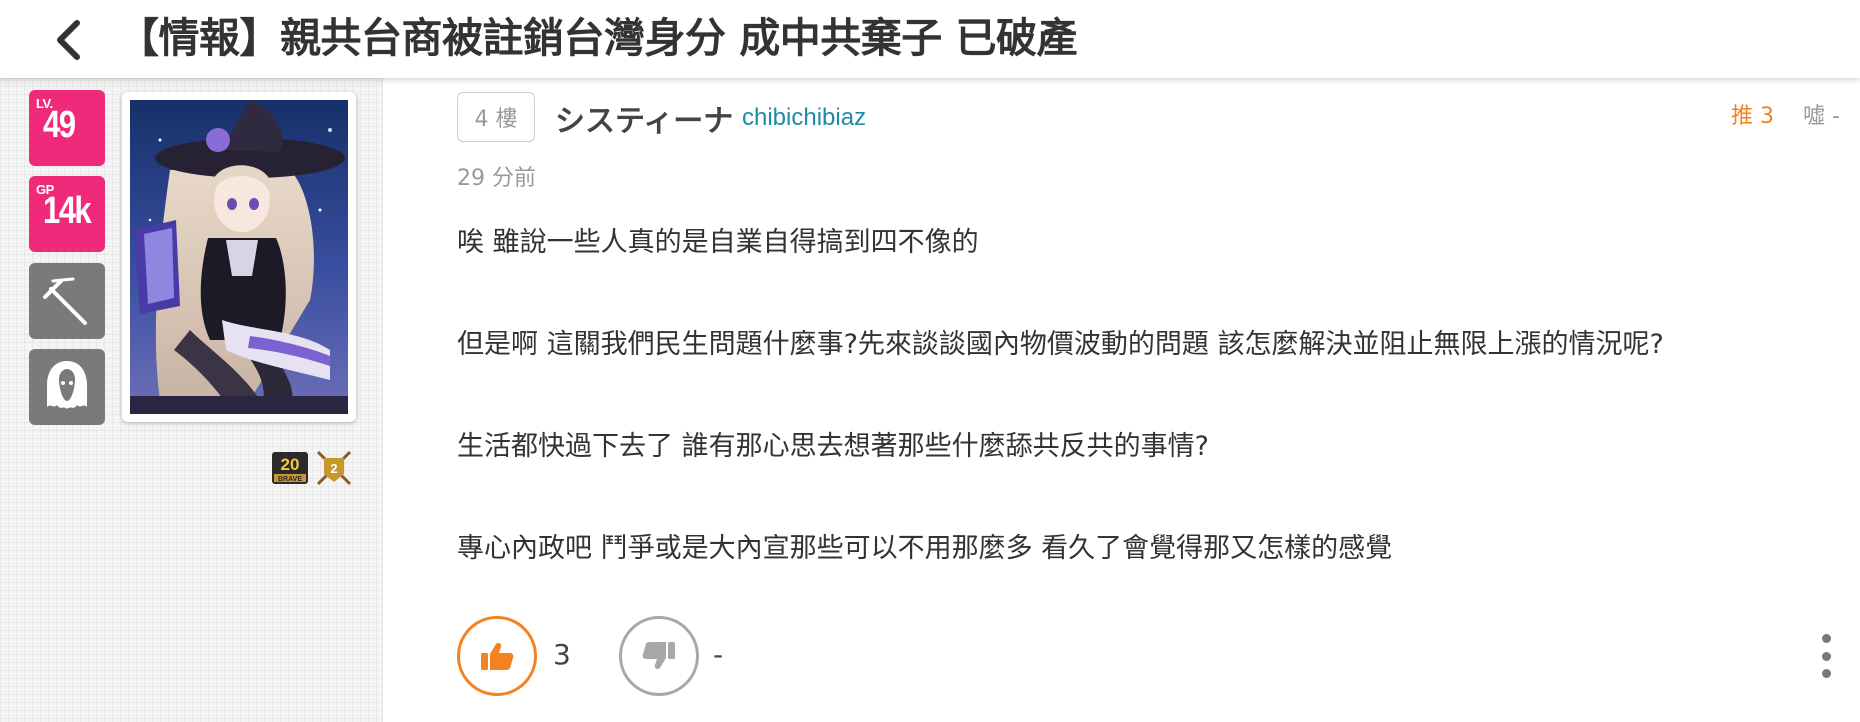 Image resolution: width=1860 pixels, height=722 pixels. Describe the element at coordinates (1821, 114) in the screenshot. I see `boo-count: 噓 -` at that location.